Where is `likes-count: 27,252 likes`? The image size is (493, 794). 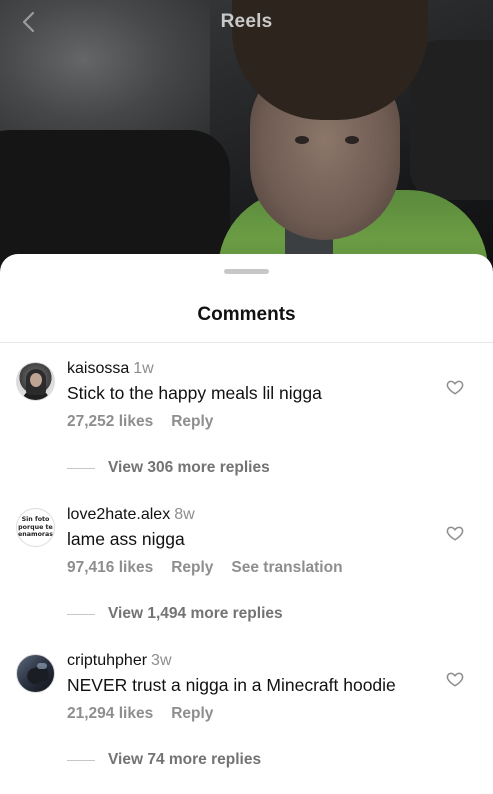 likes-count: 27,252 likes is located at coordinates (110, 421).